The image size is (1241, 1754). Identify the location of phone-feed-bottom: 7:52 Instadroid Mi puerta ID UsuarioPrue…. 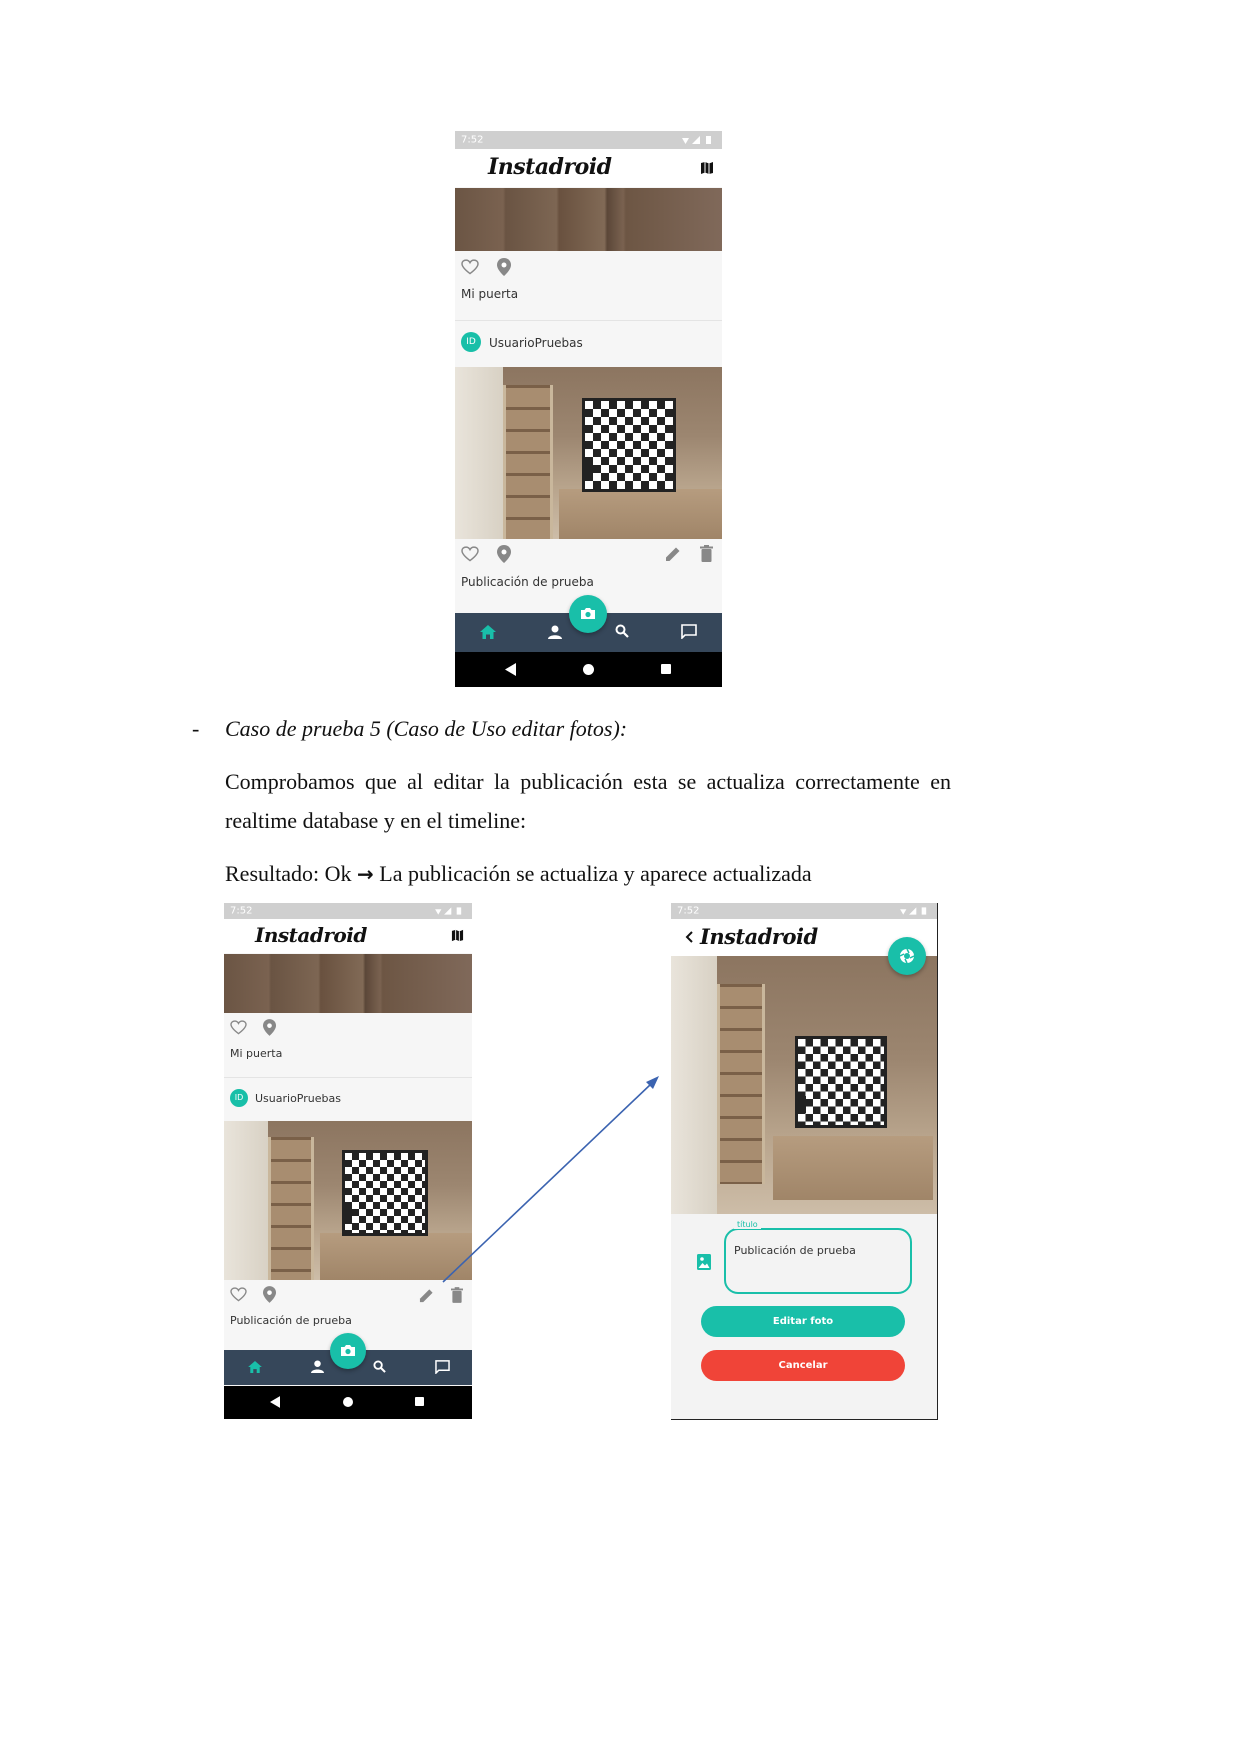
(348, 1161).